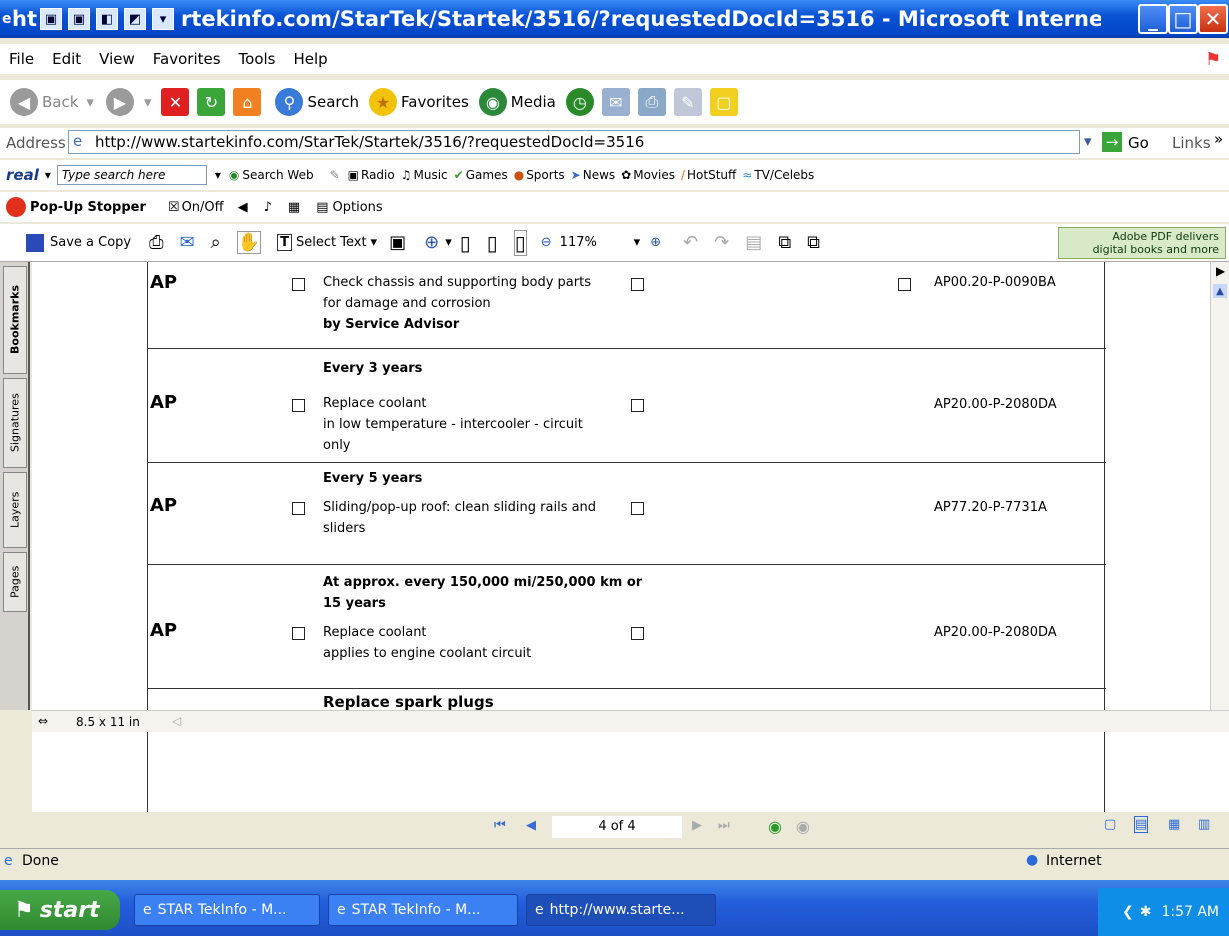  I want to click on favorites-star-icon: ★, so click(383, 102).